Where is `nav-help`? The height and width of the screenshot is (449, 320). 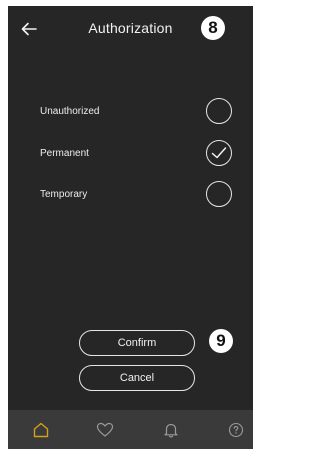 nav-help is located at coordinates (236, 430).